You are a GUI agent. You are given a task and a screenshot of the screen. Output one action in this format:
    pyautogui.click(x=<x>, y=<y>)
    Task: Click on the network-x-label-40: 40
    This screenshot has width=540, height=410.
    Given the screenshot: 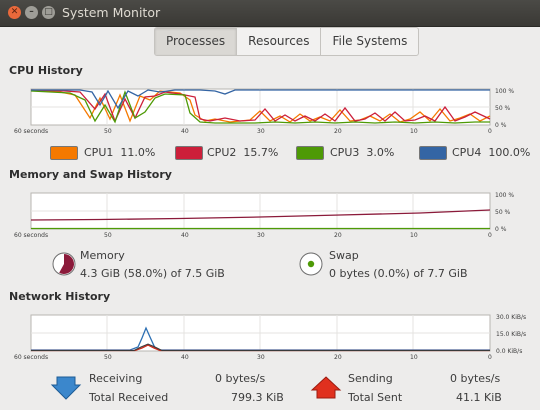 What is the action you would take?
    pyautogui.click(x=185, y=357)
    